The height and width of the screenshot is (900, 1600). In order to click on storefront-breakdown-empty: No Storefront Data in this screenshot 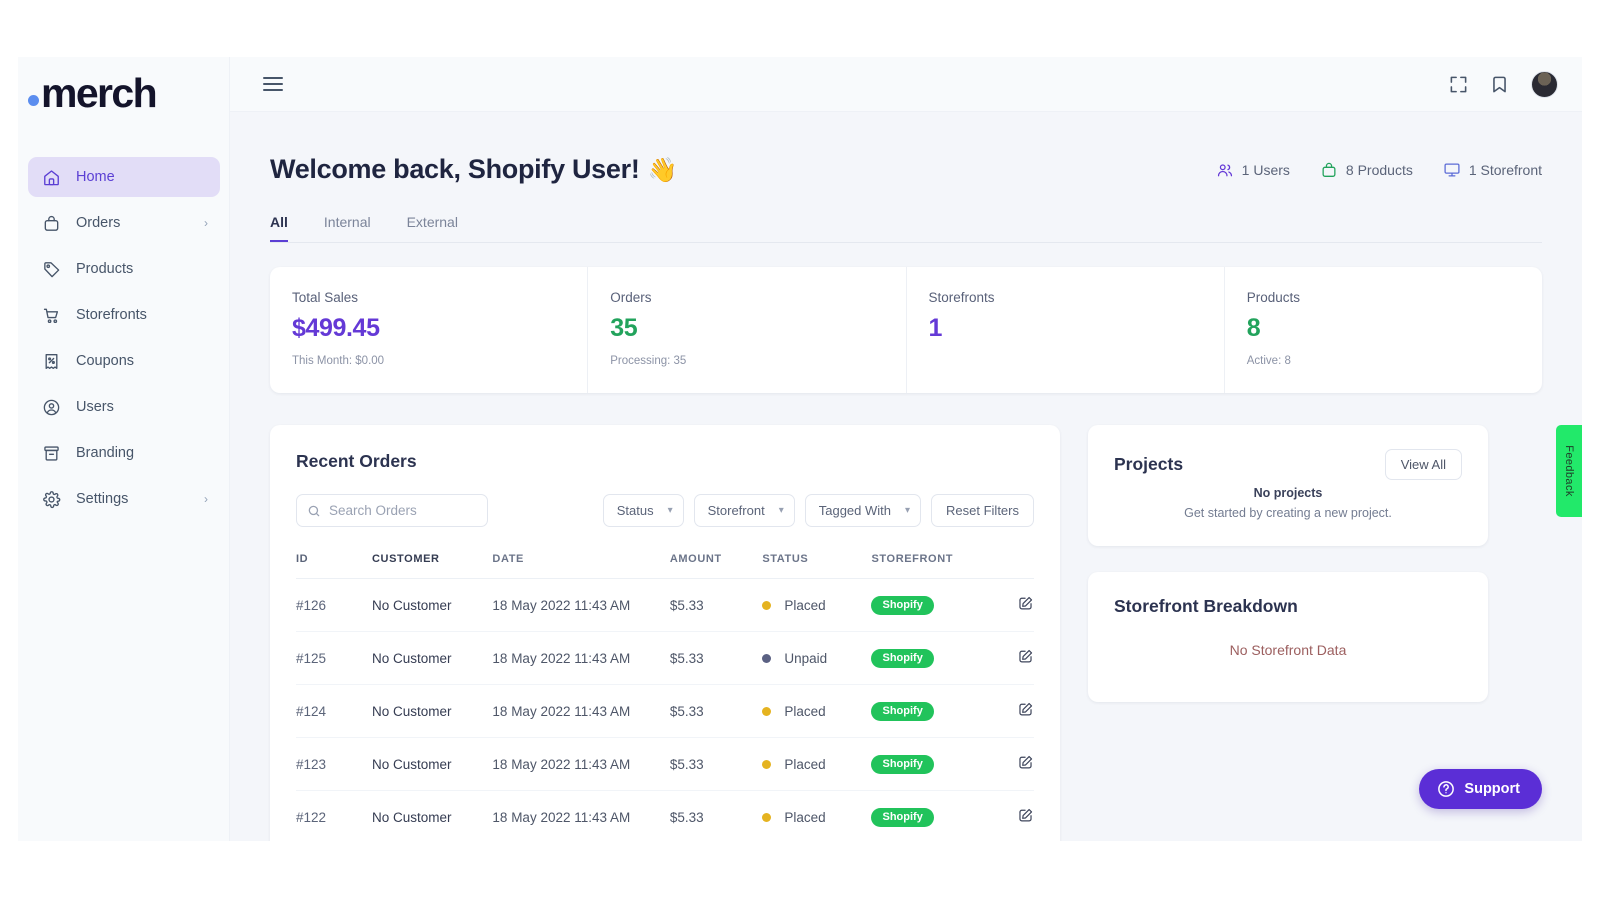, I will do `click(1288, 650)`.